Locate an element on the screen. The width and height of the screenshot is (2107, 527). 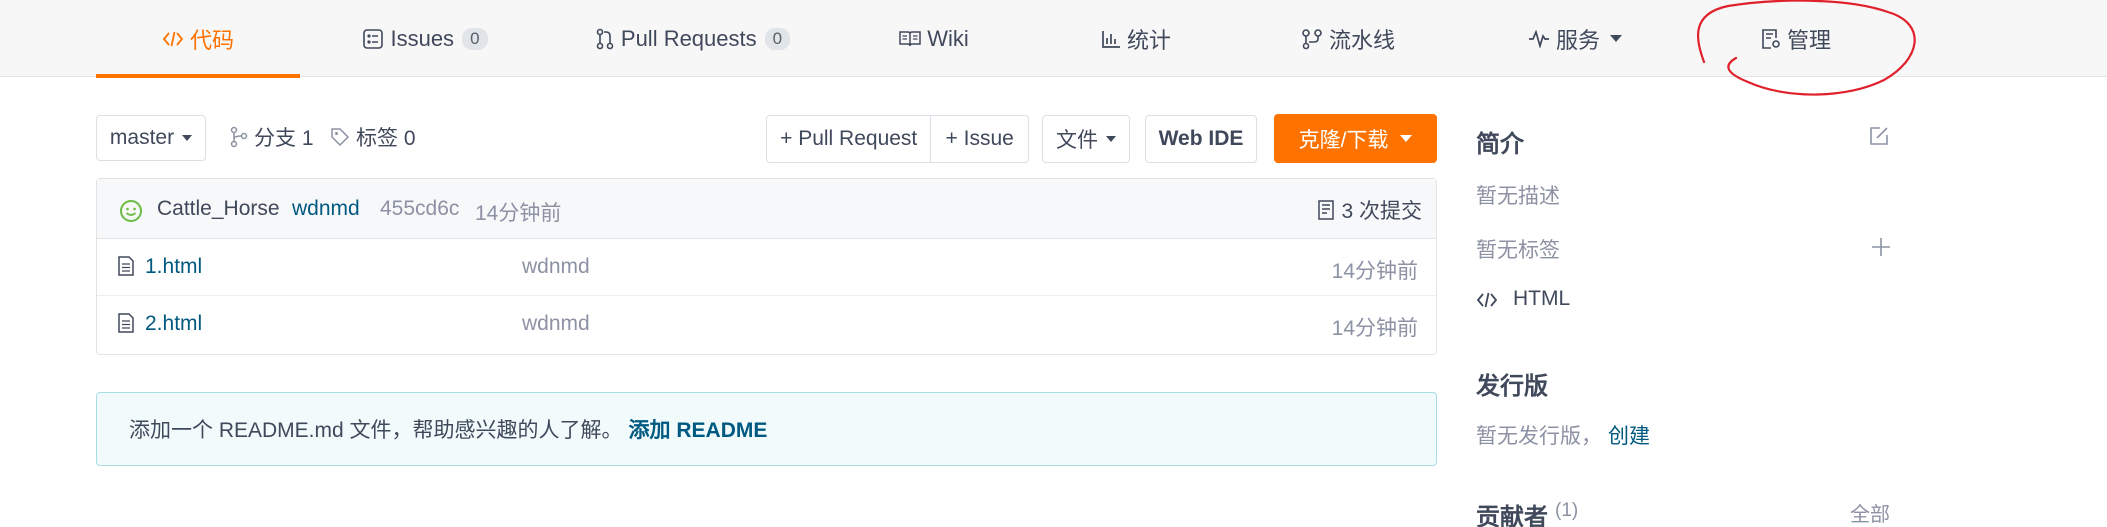
readme-notice: 添加一个 README.md 文件，帮助感兴趣的人了解。 添加 README is located at coordinates (766, 429).